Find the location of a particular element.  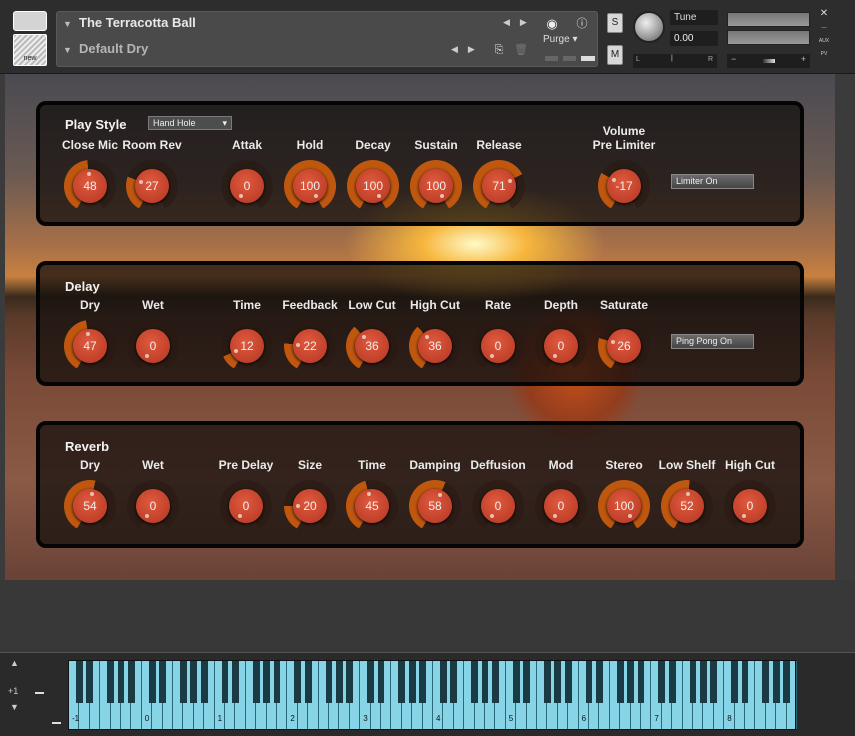

knob-rate: 0 is located at coordinates (498, 346).